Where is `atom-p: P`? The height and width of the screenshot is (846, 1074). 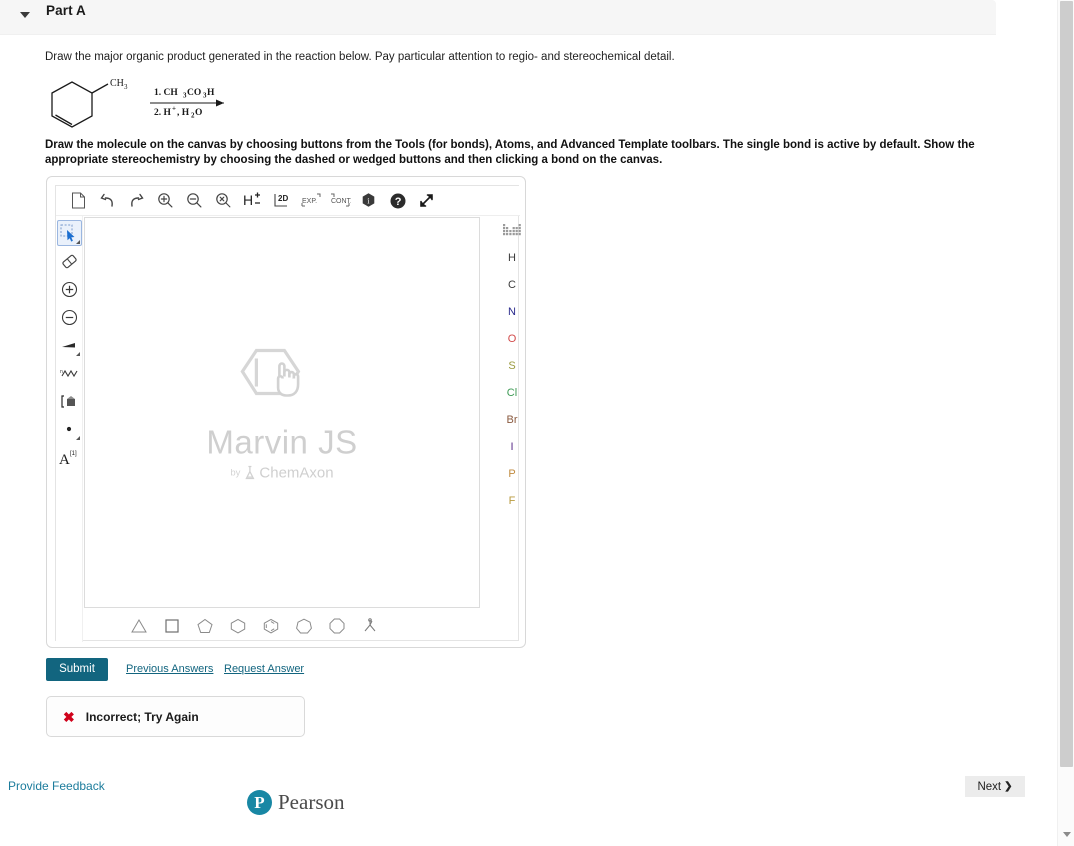
atom-p: P is located at coordinates (512, 473).